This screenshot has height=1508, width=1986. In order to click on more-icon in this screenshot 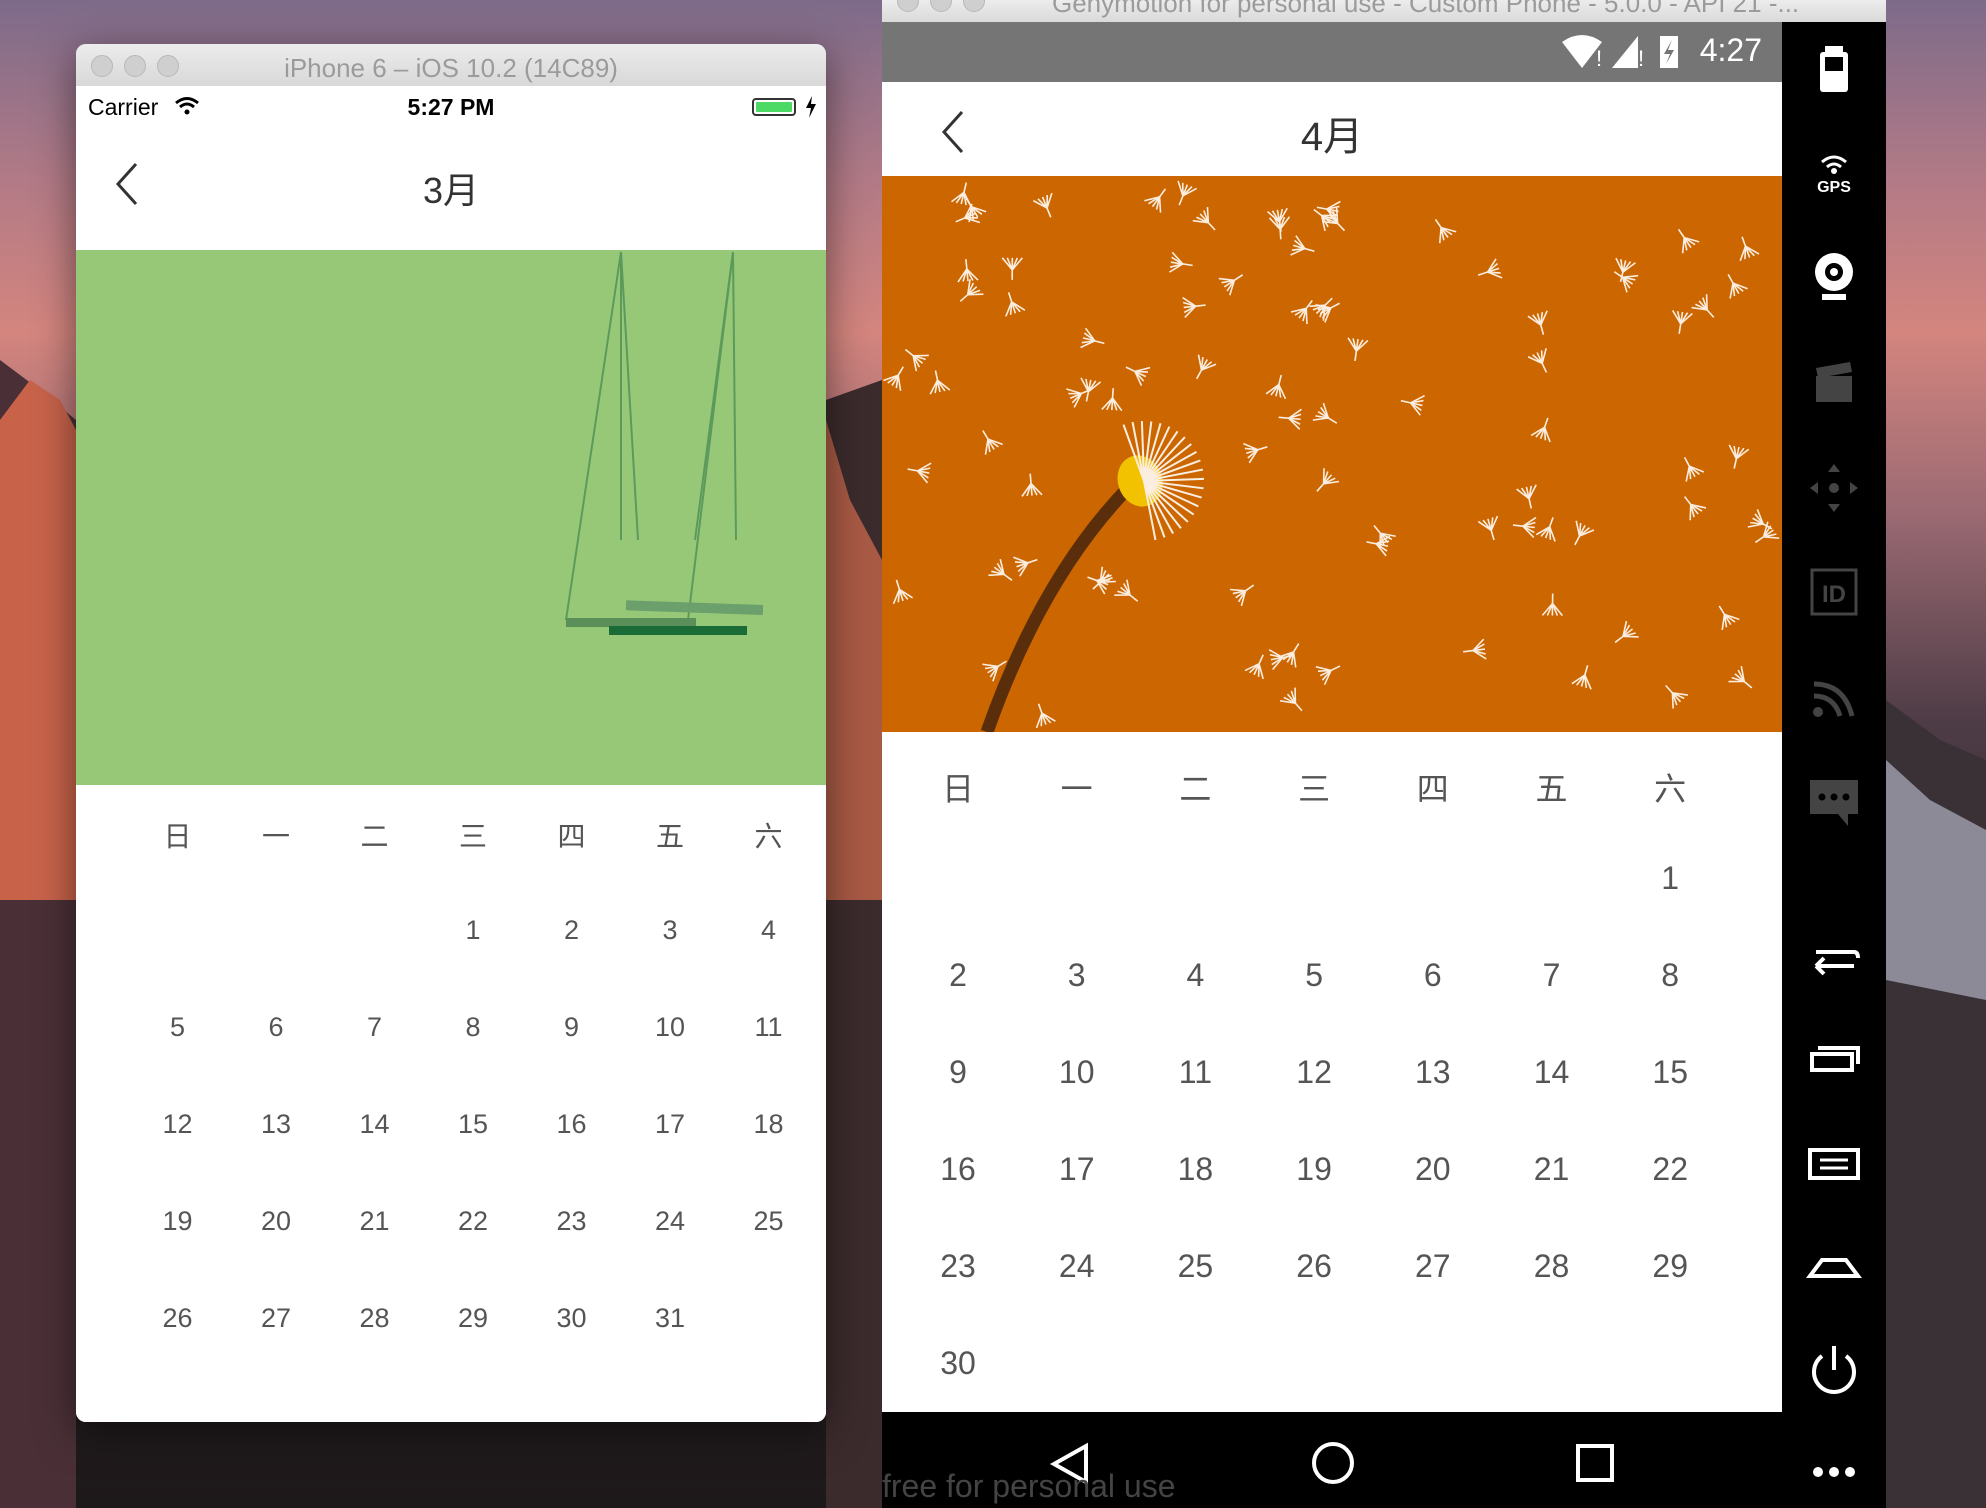, I will do `click(1834, 1472)`.